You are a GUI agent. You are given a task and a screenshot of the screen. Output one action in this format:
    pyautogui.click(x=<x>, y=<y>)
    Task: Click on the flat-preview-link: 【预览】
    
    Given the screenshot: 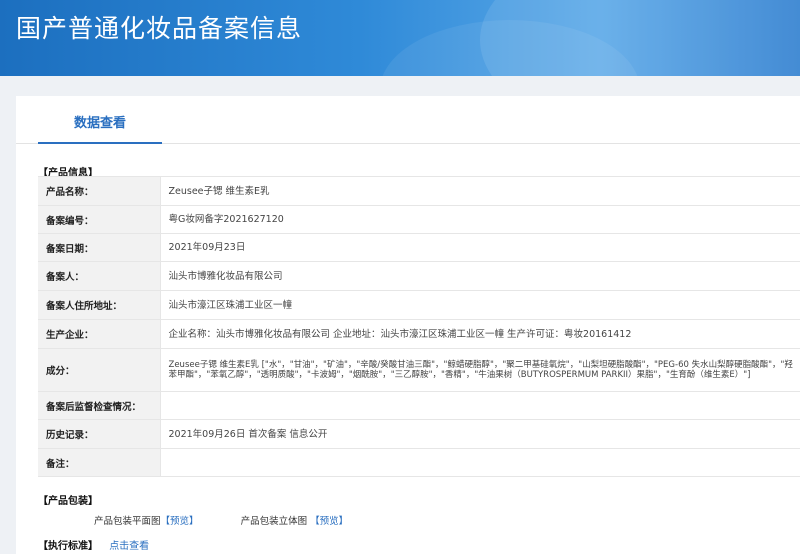 What is the action you would take?
    pyautogui.click(x=180, y=521)
    